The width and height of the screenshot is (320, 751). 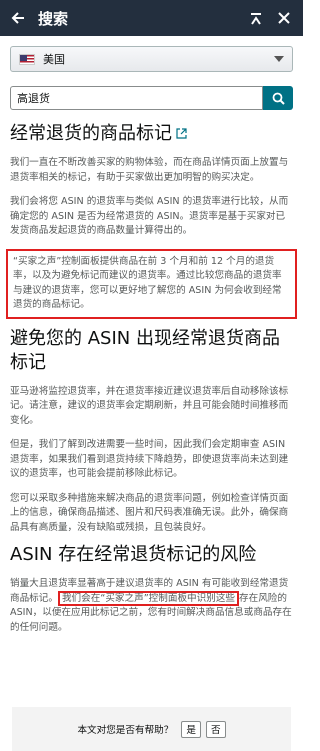 What do you see at coordinates (151, 59) in the screenshot?
I see `marketplace-select: 美国` at bounding box center [151, 59].